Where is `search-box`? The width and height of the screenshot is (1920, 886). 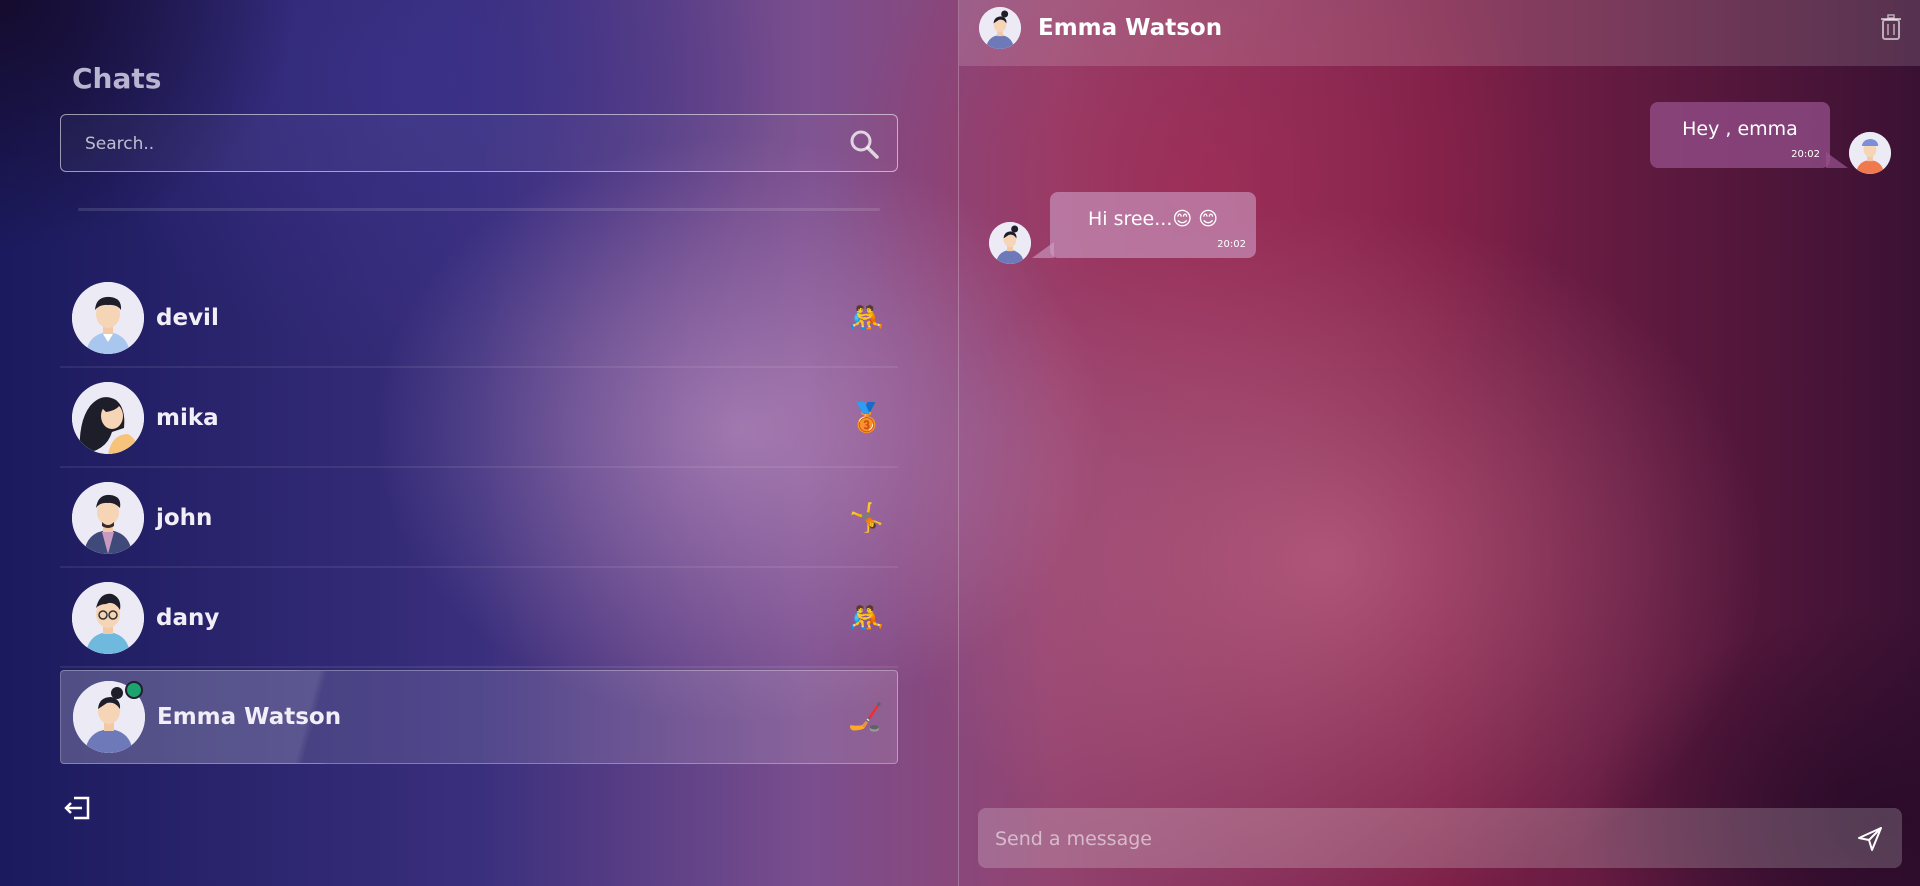
search-box is located at coordinates (479, 143).